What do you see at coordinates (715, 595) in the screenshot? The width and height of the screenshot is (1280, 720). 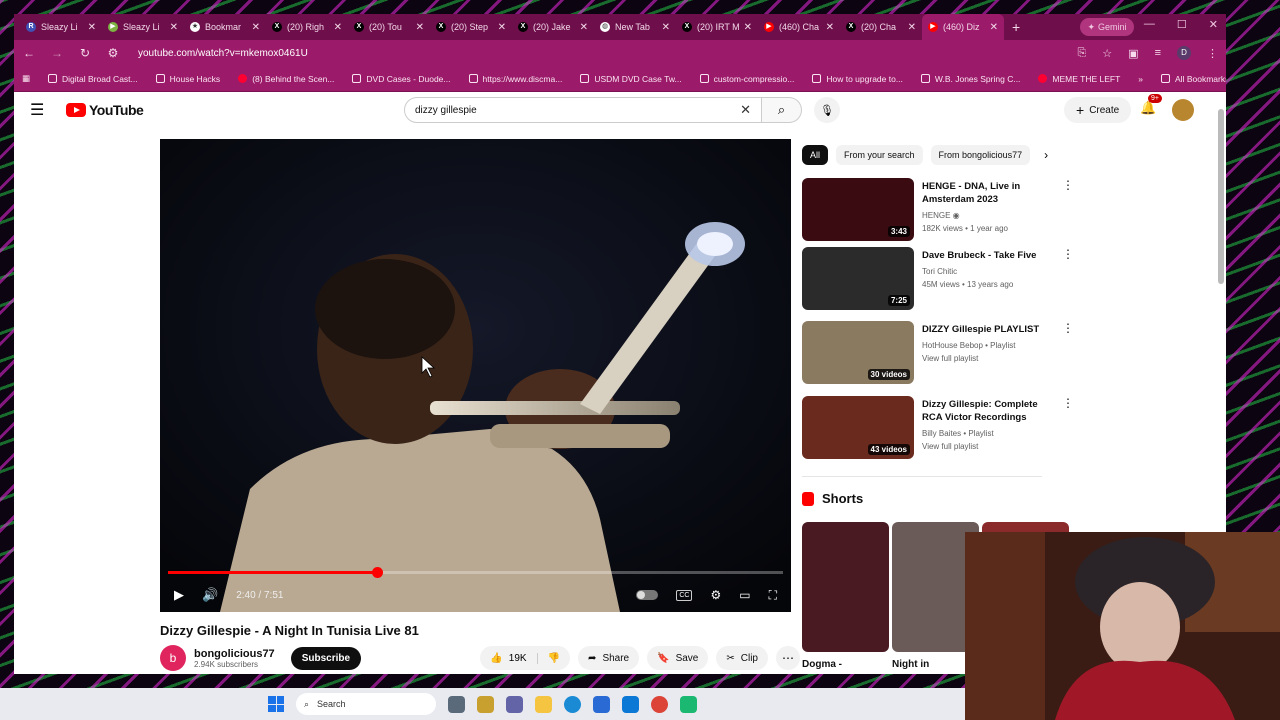 I see `settings-gear-icon: ⚙` at bounding box center [715, 595].